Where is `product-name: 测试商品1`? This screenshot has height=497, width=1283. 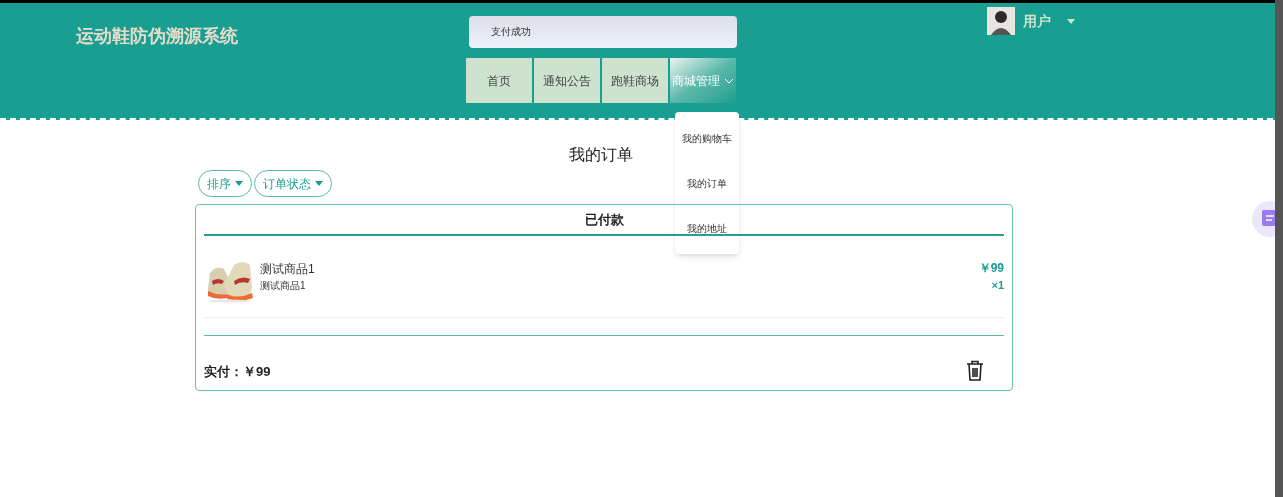 product-name: 测试商品1 is located at coordinates (288, 269).